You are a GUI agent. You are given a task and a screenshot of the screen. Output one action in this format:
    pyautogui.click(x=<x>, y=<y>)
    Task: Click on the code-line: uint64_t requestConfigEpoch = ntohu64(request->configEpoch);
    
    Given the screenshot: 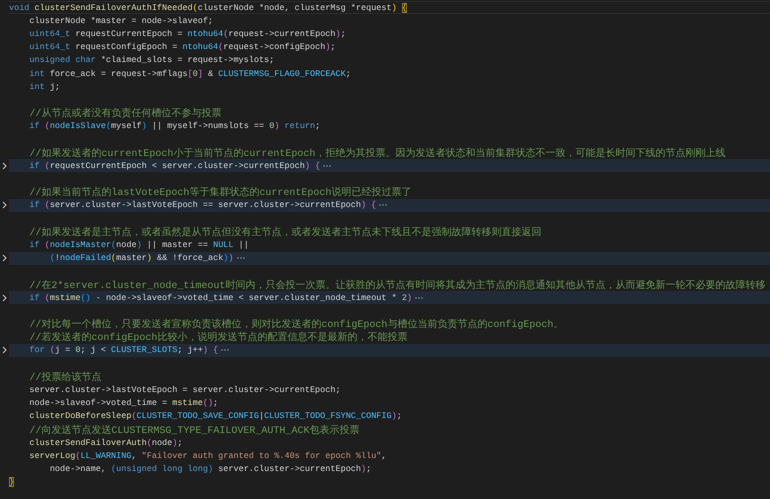 What is the action you would take?
    pyautogui.click(x=182, y=47)
    